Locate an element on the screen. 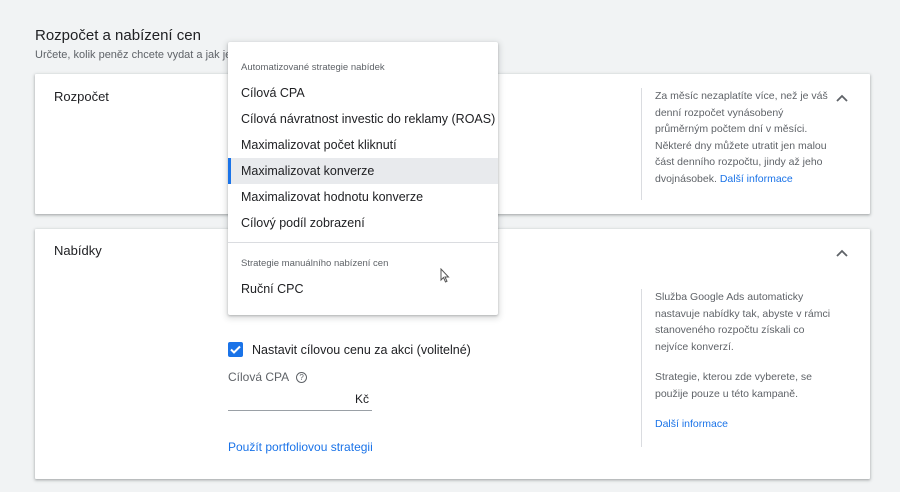 Image resolution: width=900 pixels, height=492 pixels. target-cpa-label-text: Cílová CPA is located at coordinates (259, 377).